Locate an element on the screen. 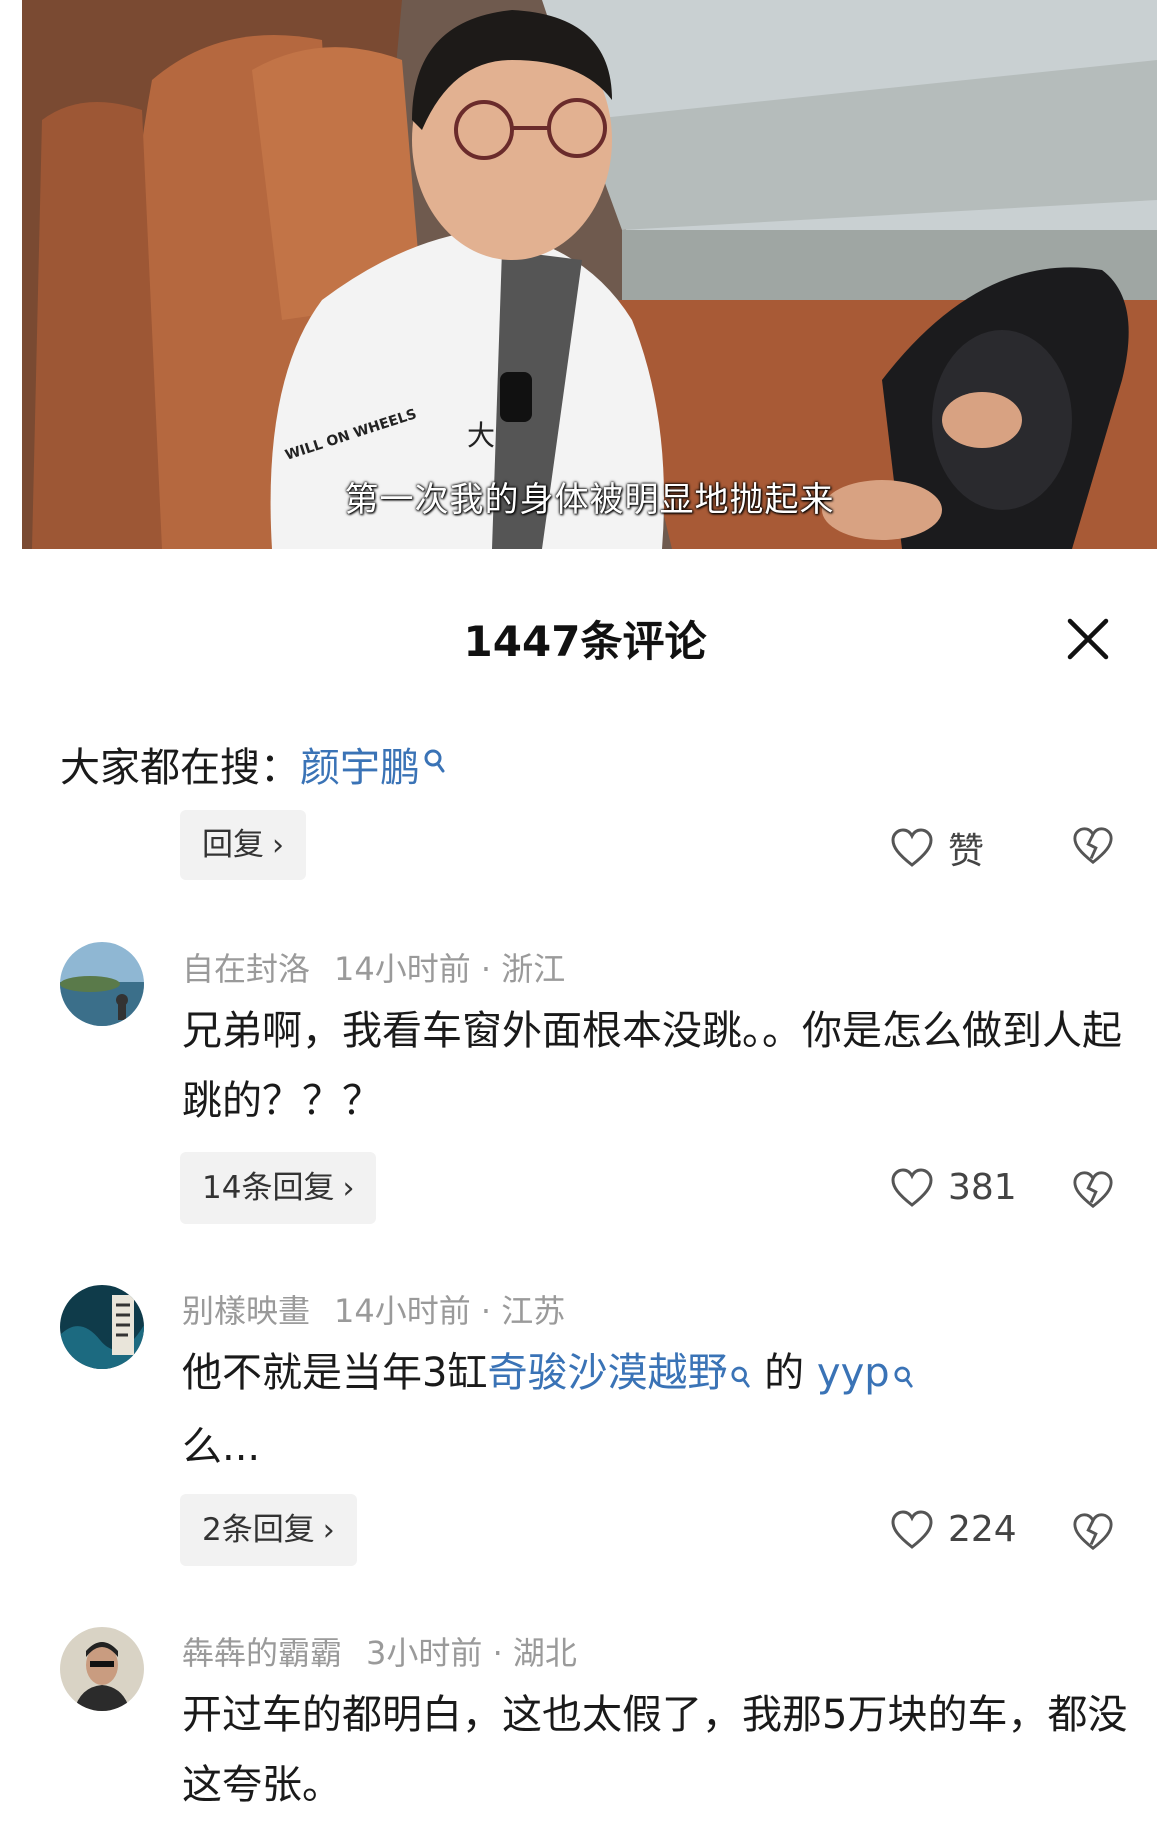  like-button: 381 is located at coordinates (953, 1187).